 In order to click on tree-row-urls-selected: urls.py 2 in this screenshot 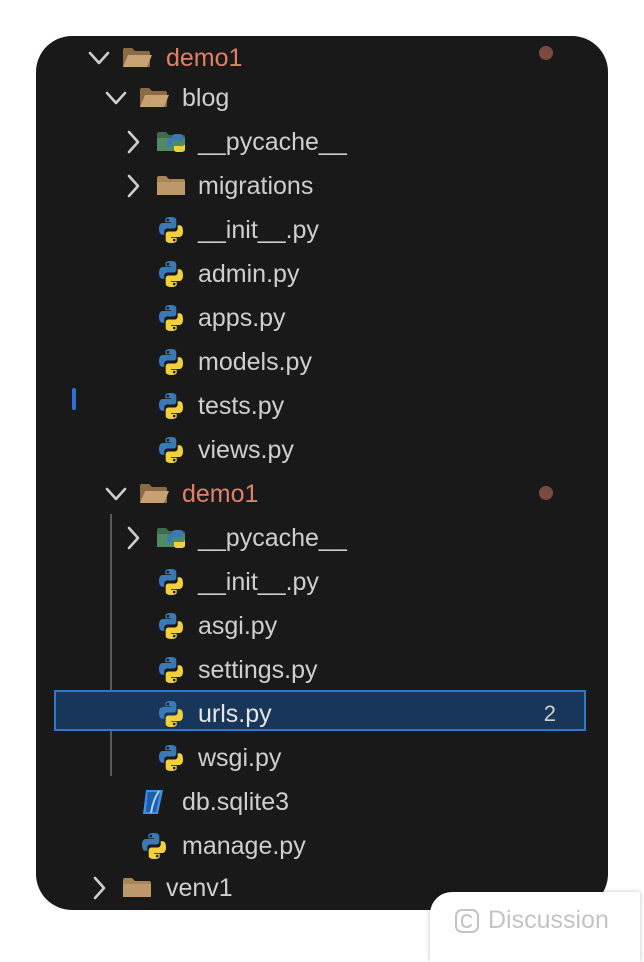, I will do `click(322, 714)`.